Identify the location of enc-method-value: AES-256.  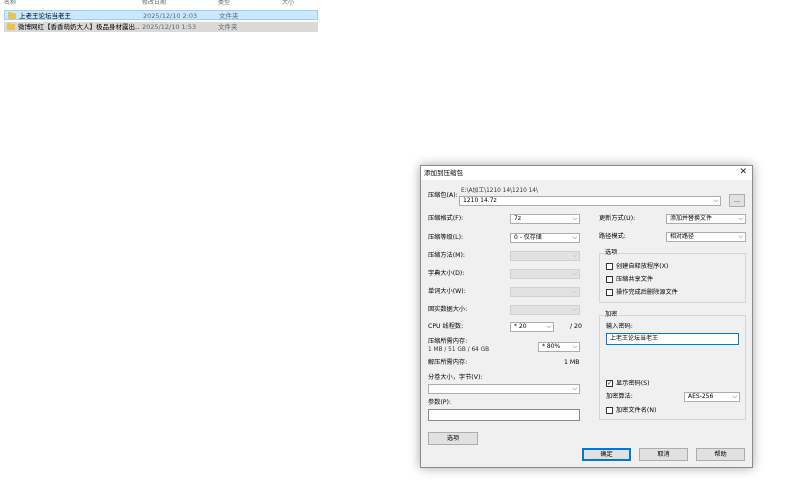
(701, 396).